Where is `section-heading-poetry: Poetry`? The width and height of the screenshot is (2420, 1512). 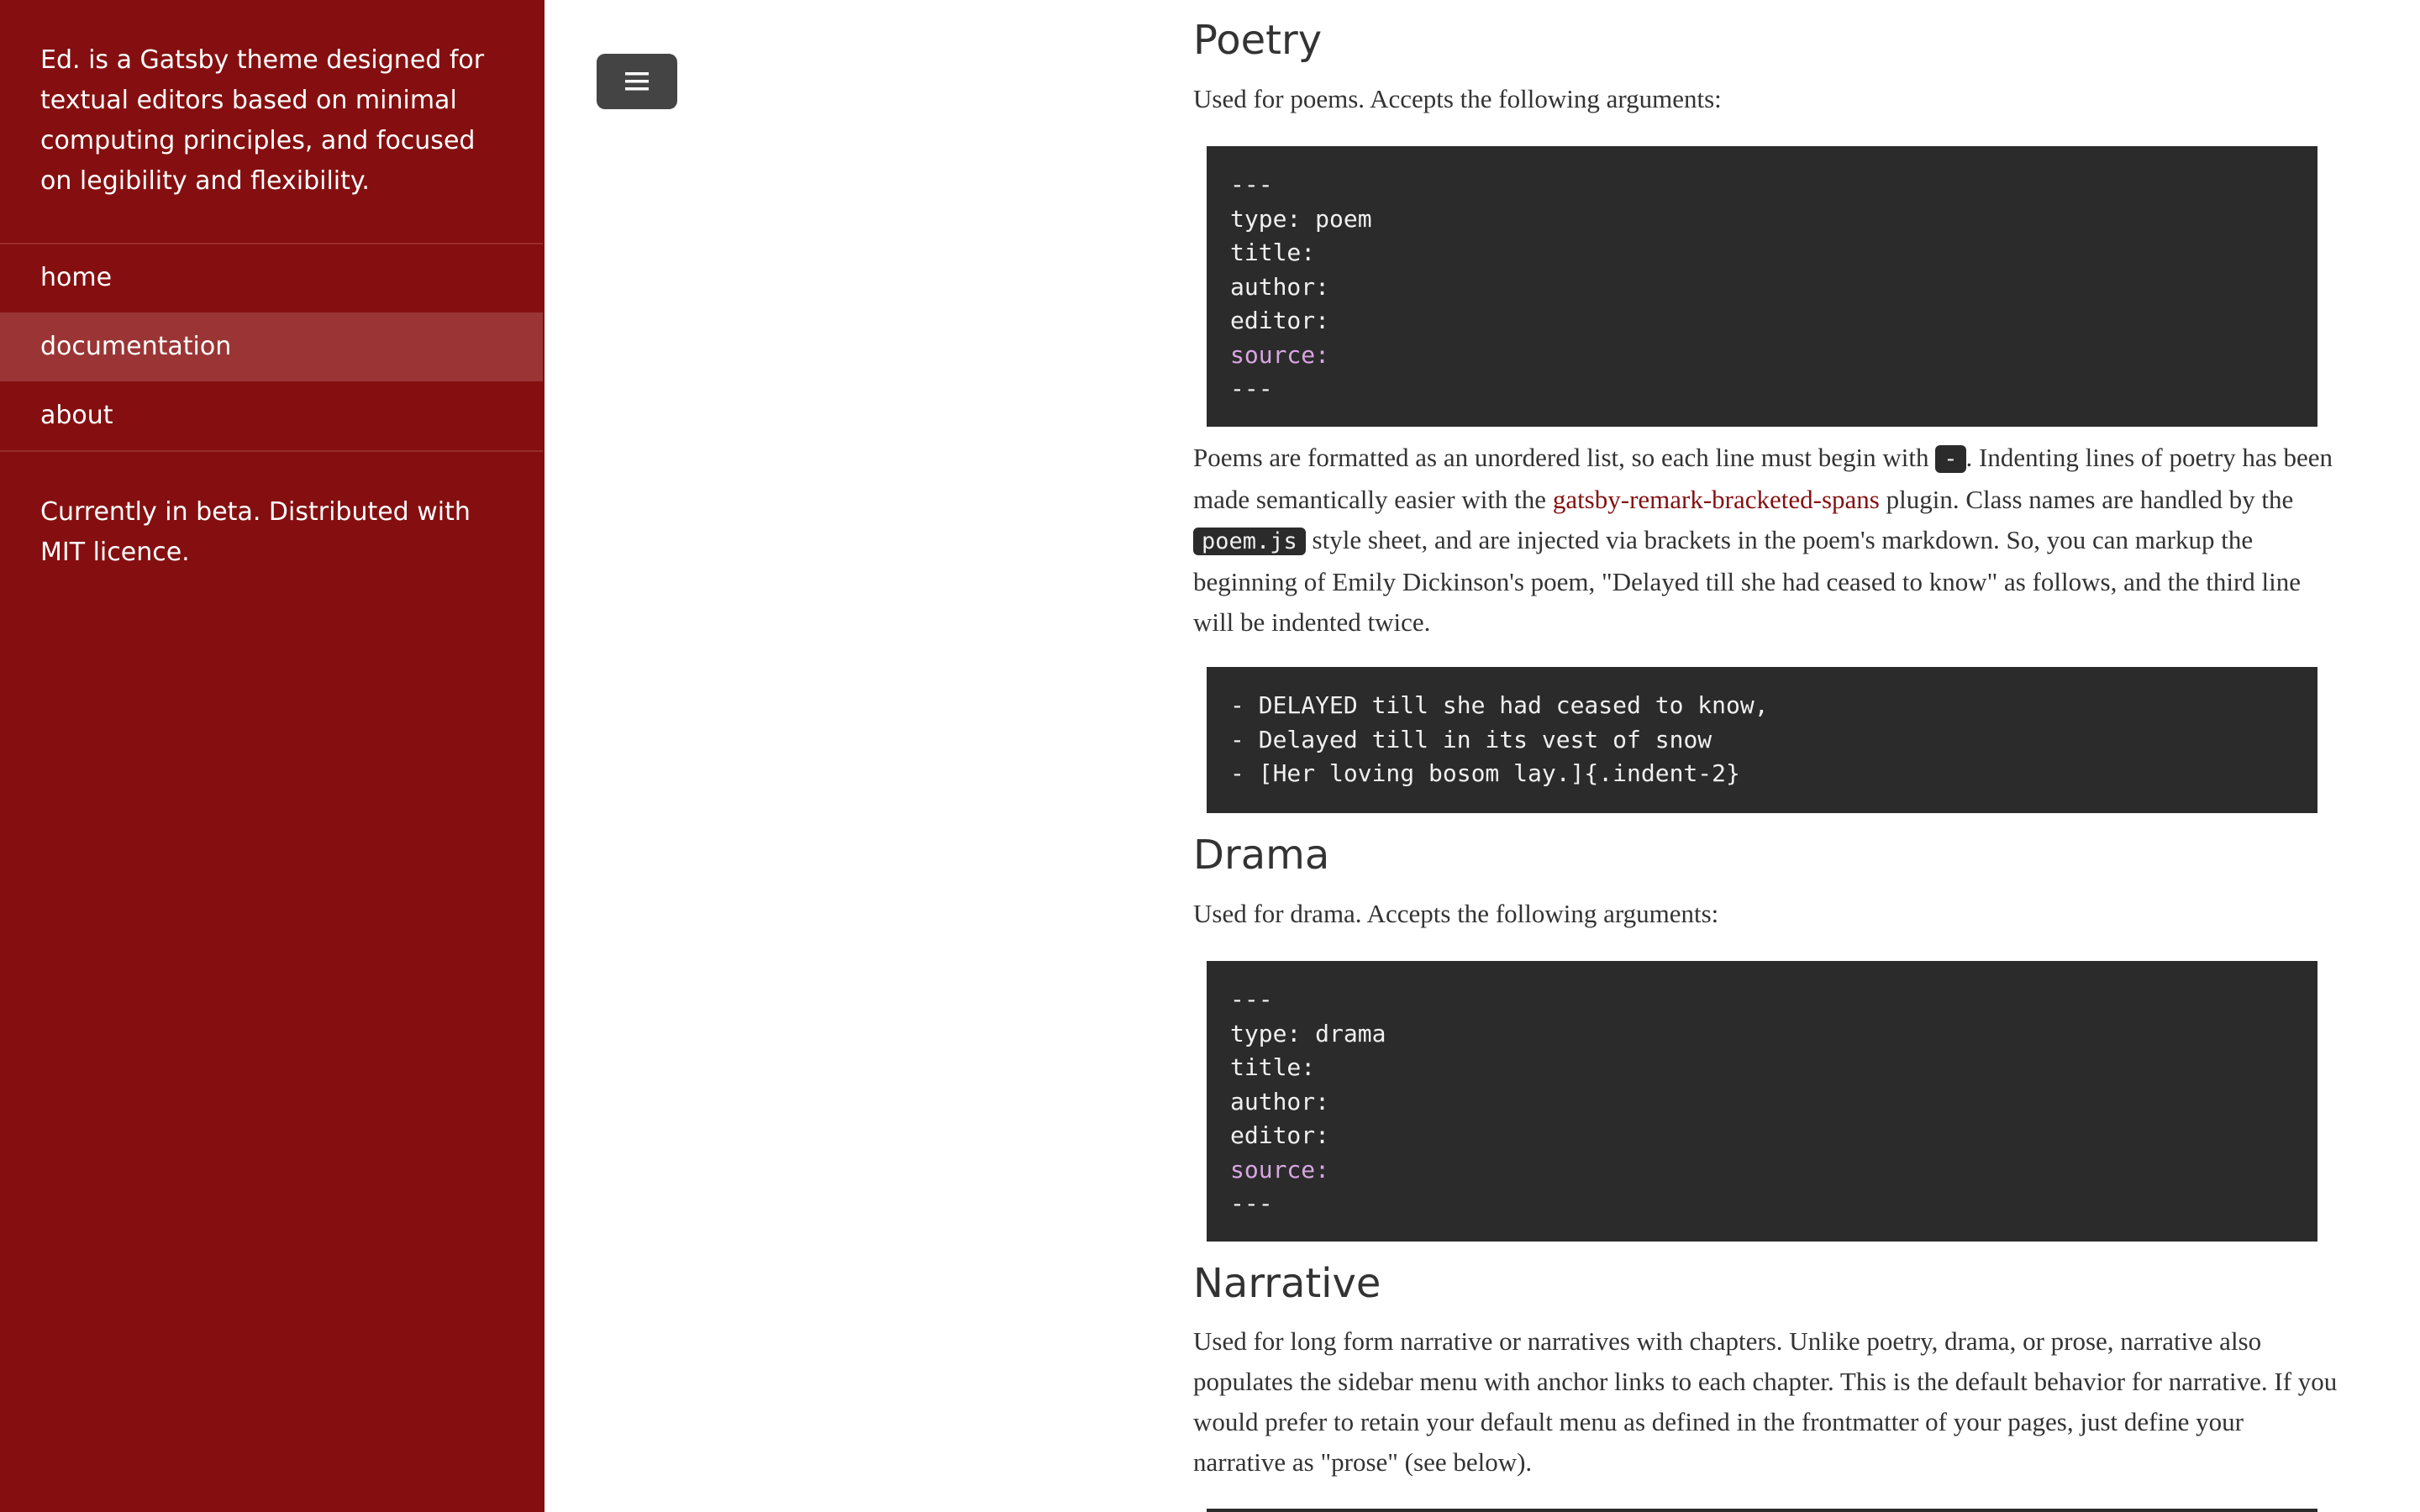
section-heading-poetry: Poetry is located at coordinates (1258, 40).